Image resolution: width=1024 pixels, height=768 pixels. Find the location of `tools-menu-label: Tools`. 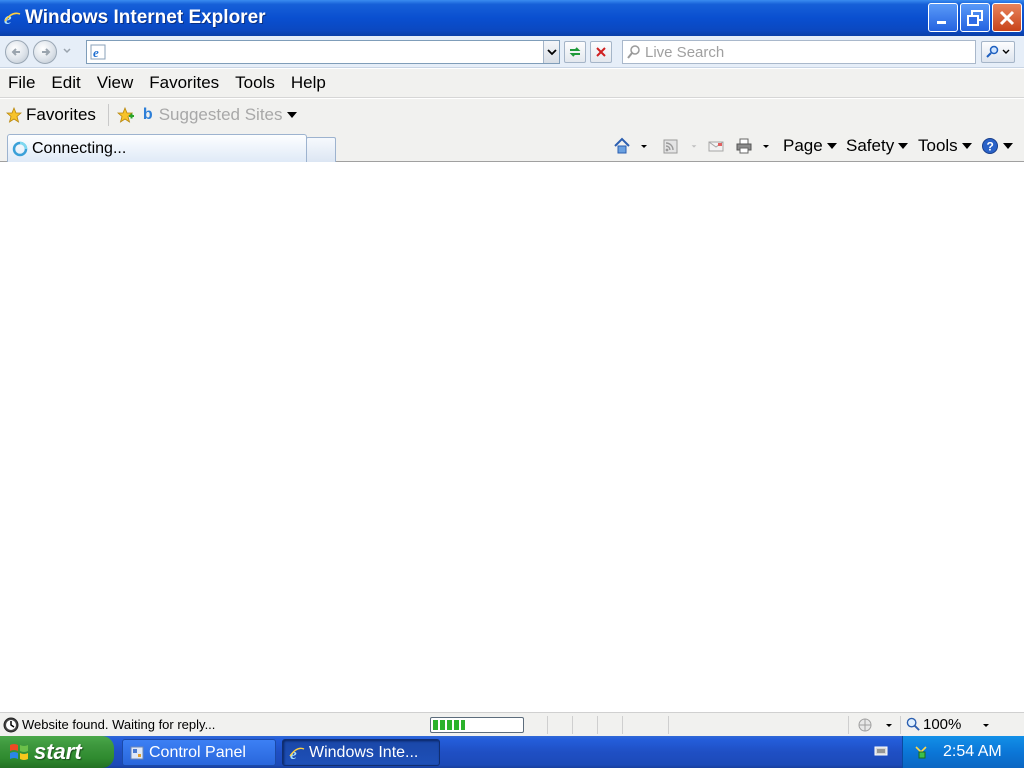

tools-menu-label: Tools is located at coordinates (938, 145).